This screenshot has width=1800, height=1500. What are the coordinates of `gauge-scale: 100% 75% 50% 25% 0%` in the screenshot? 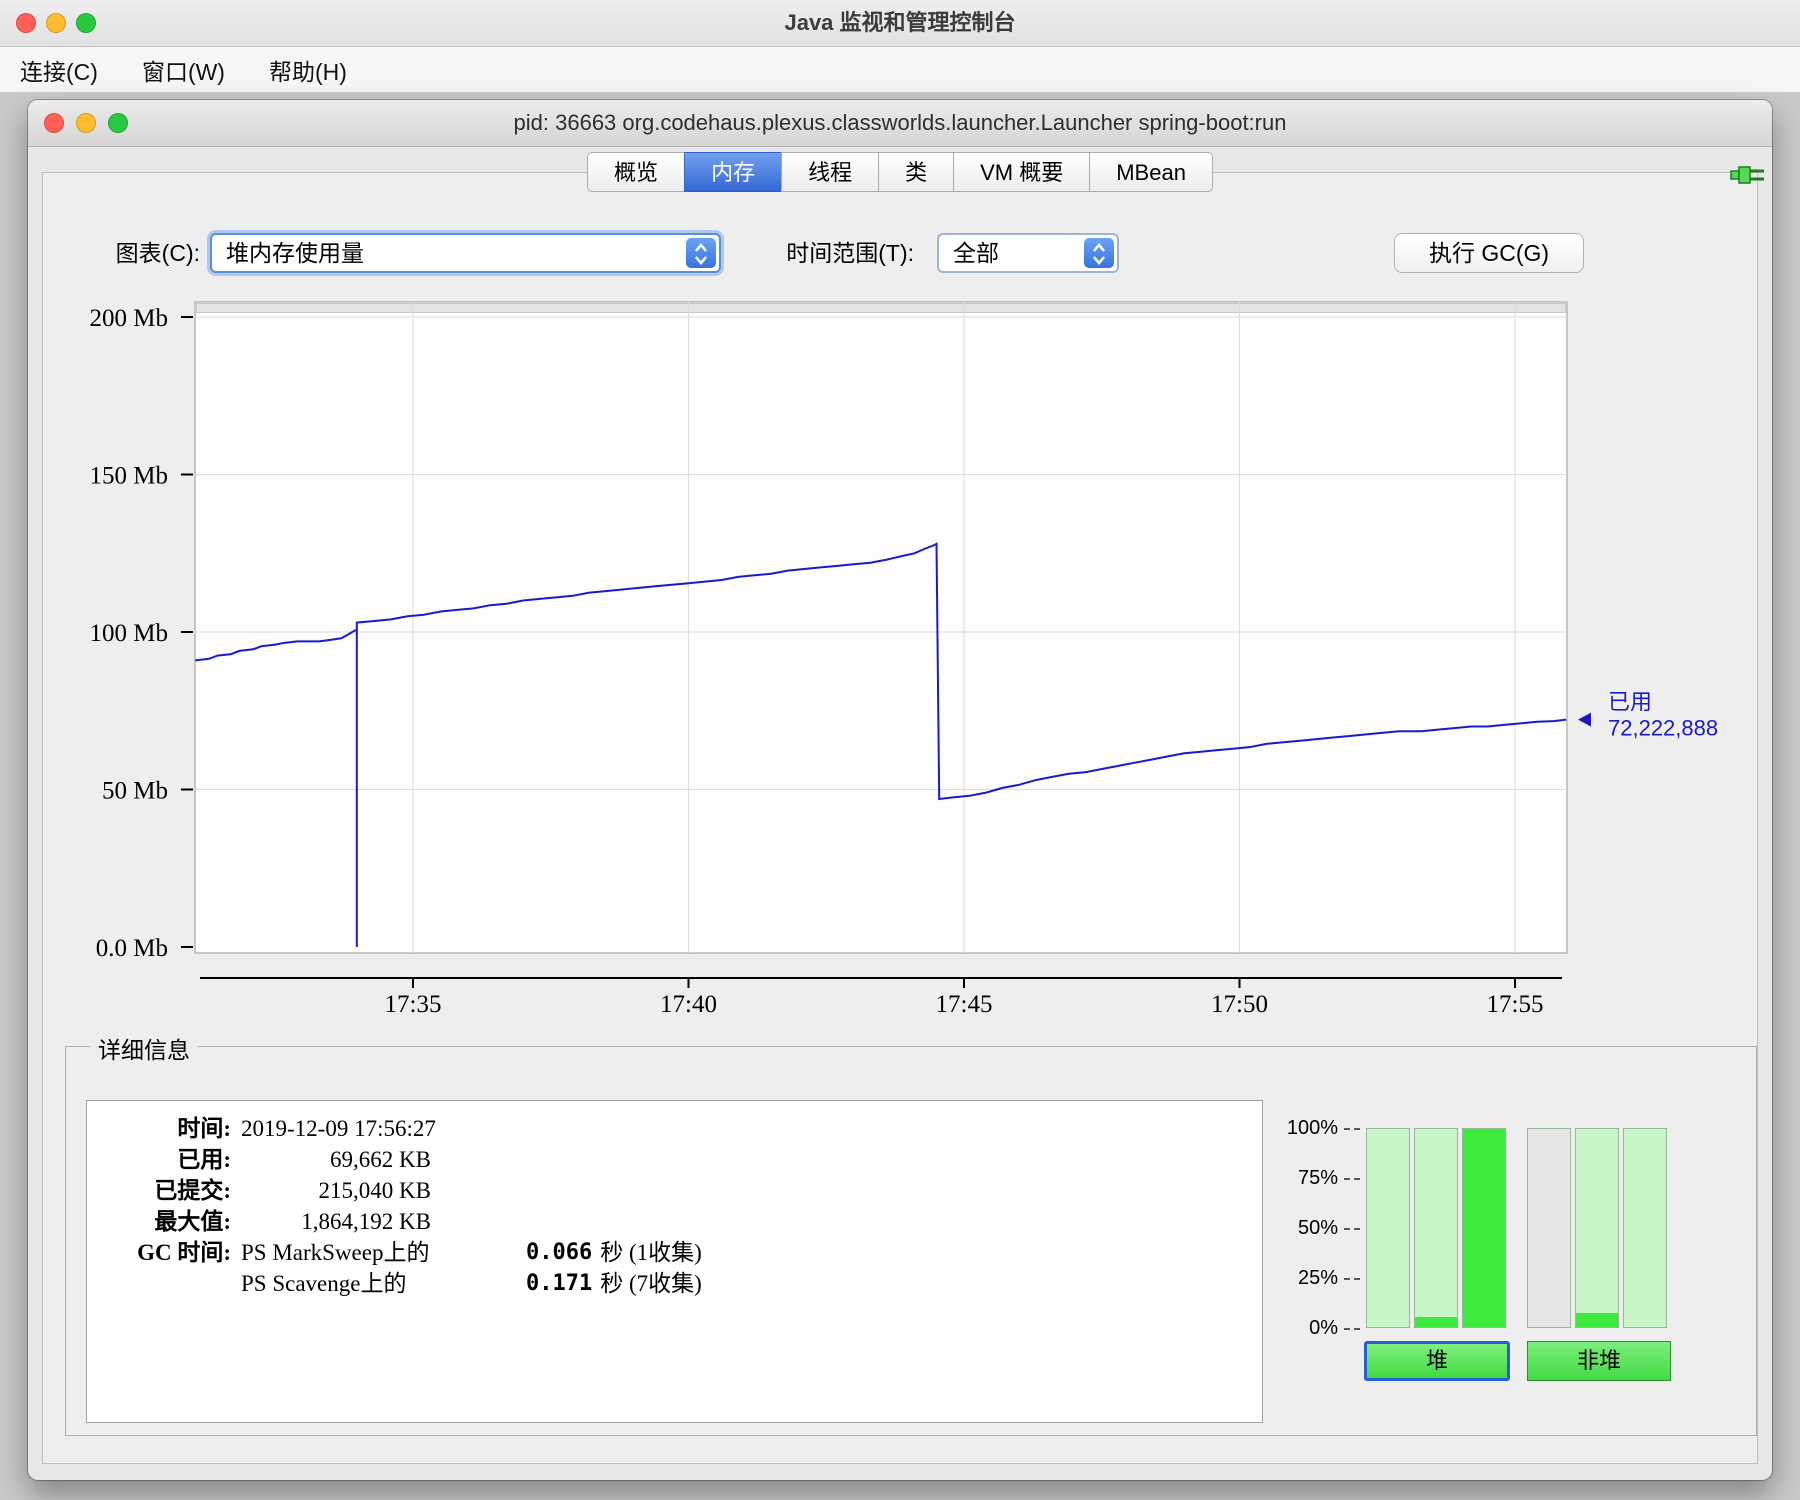 It's located at (1314, 1233).